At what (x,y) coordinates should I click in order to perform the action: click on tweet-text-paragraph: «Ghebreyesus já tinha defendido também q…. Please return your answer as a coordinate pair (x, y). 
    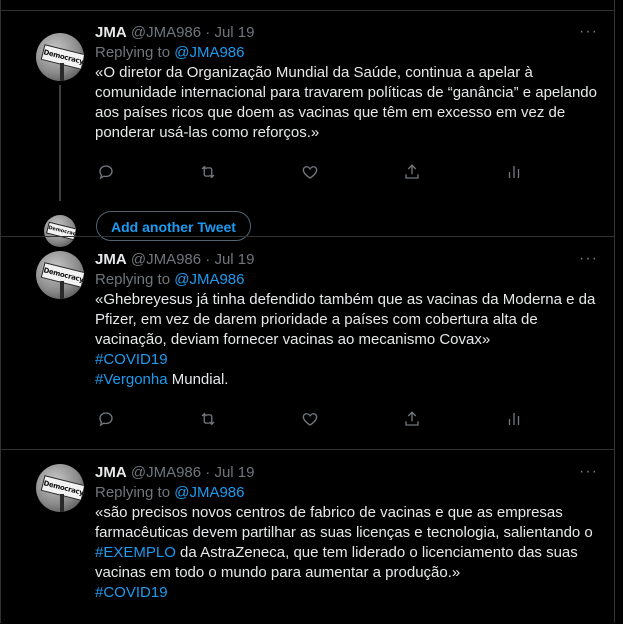
    Looking at the image, I should click on (345, 319).